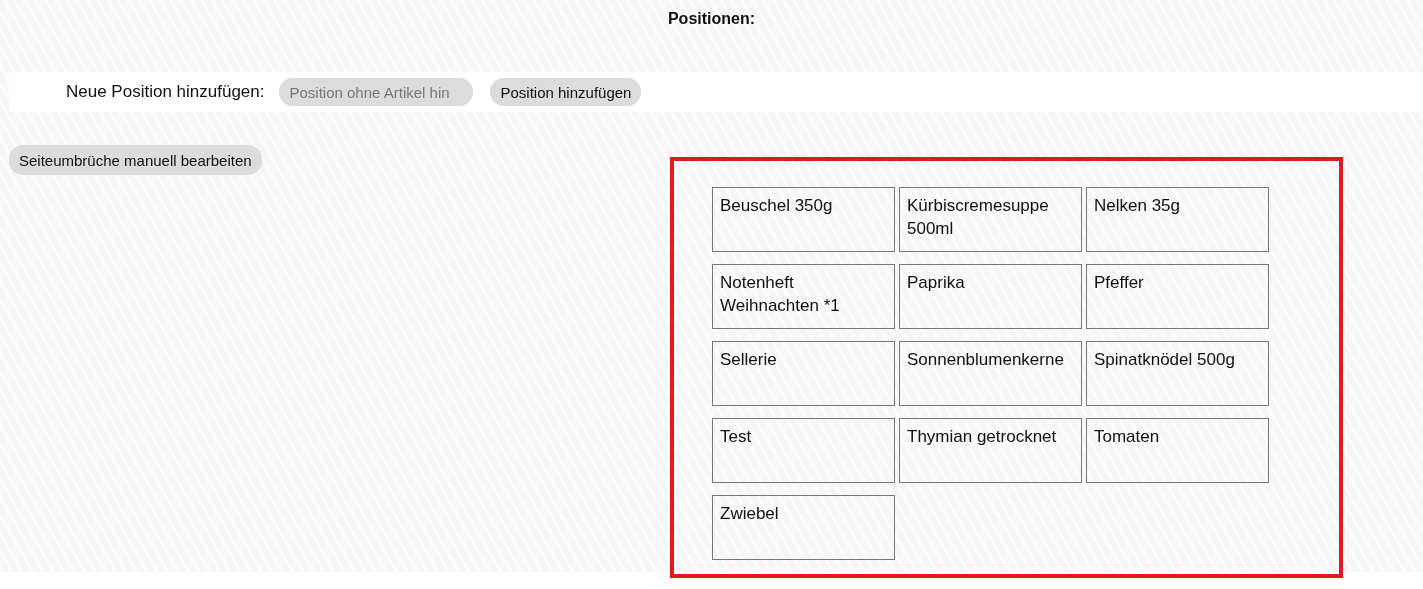  What do you see at coordinates (165, 92) in the screenshot?
I see `add-position-label: Neue Position hinzufügen:` at bounding box center [165, 92].